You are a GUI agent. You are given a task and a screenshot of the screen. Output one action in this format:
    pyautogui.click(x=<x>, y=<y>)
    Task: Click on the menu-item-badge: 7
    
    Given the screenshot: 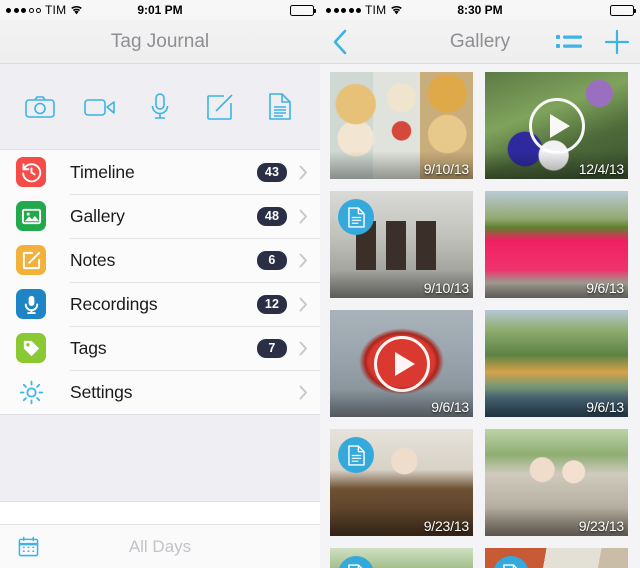 What is the action you would take?
    pyautogui.click(x=272, y=348)
    